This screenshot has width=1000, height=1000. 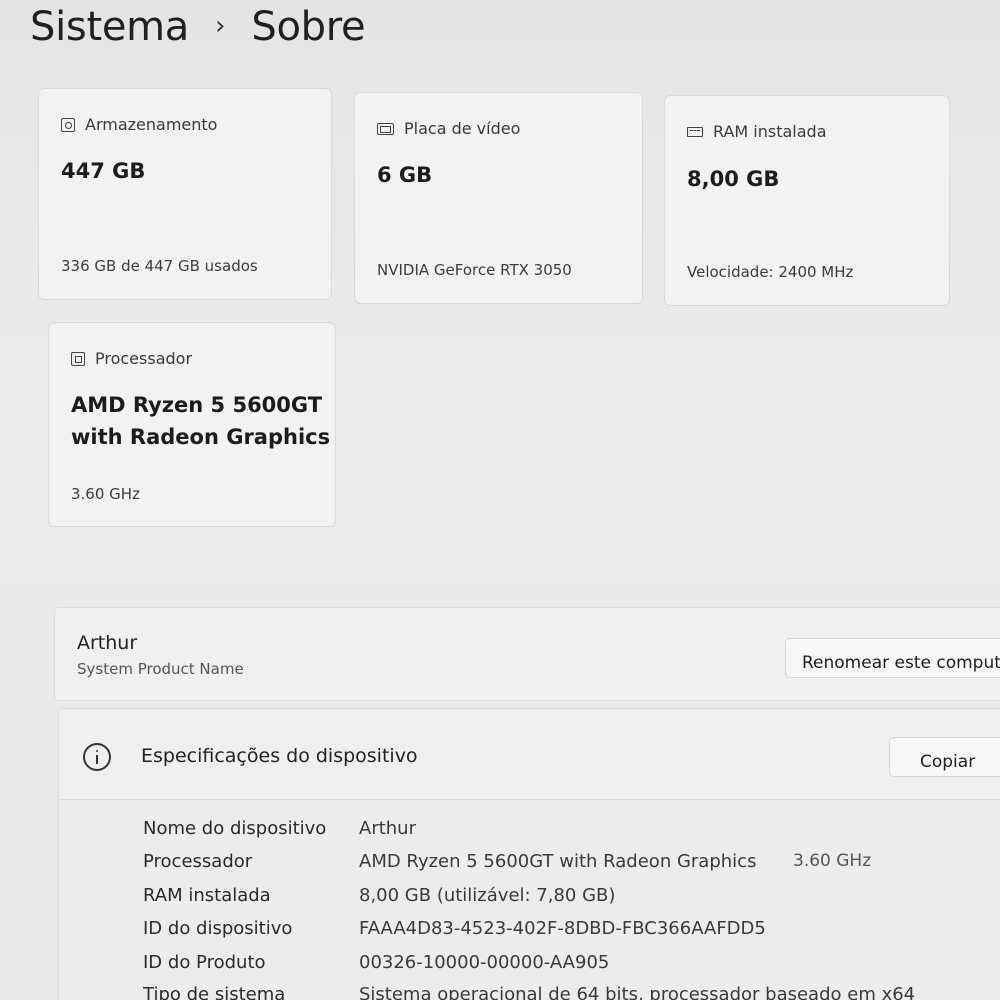 I want to click on processor-icon, so click(x=78, y=358).